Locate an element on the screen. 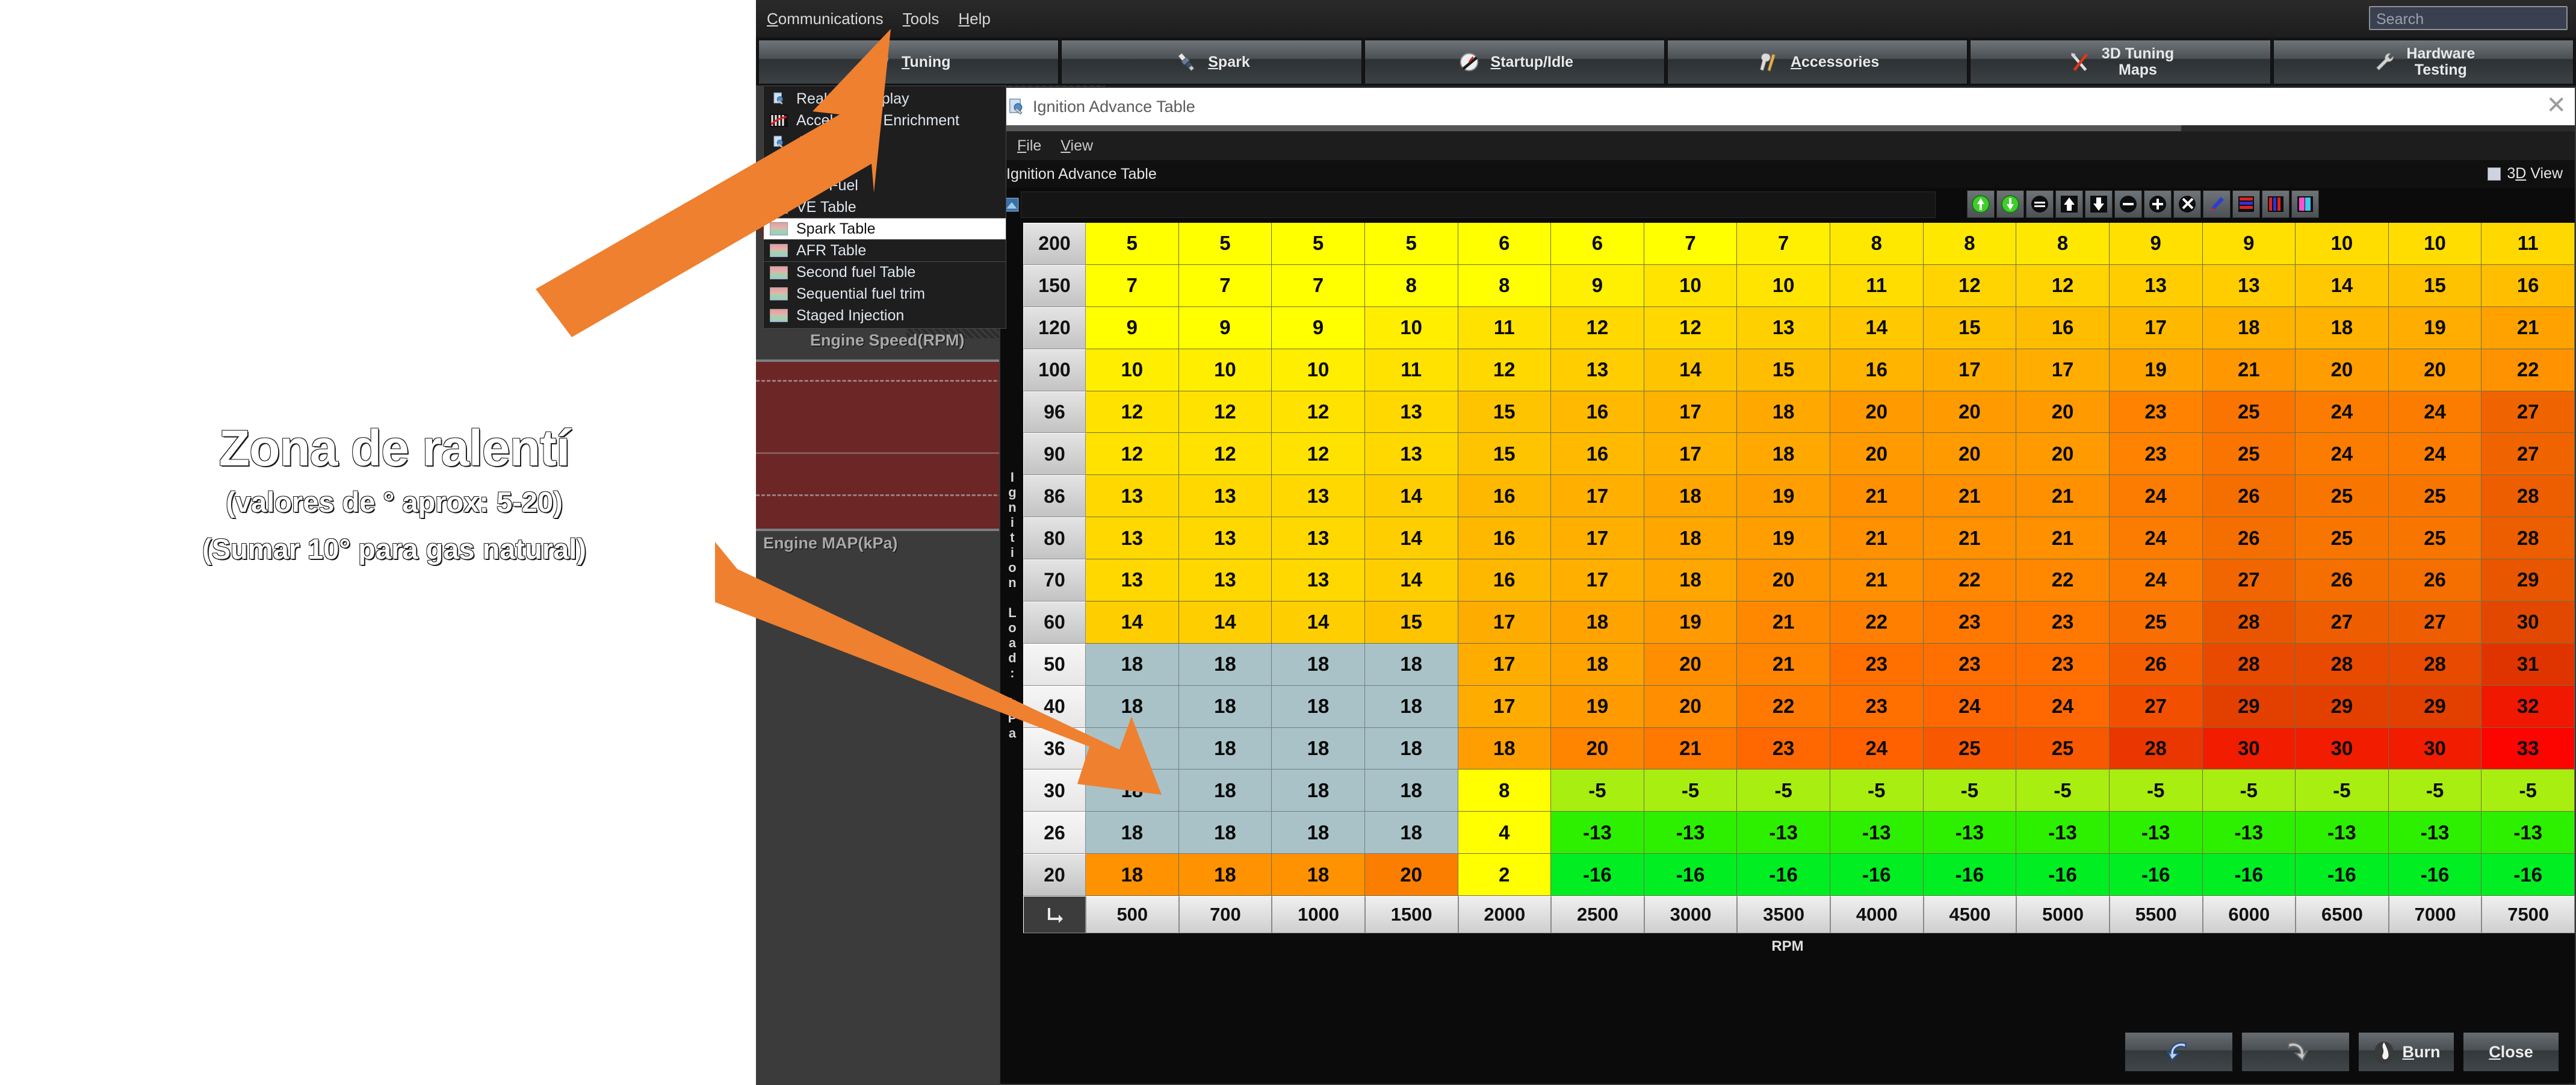 This screenshot has width=2576, height=1085. tuning-menu-item-spark-table: Spark Table is located at coordinates (885, 229).